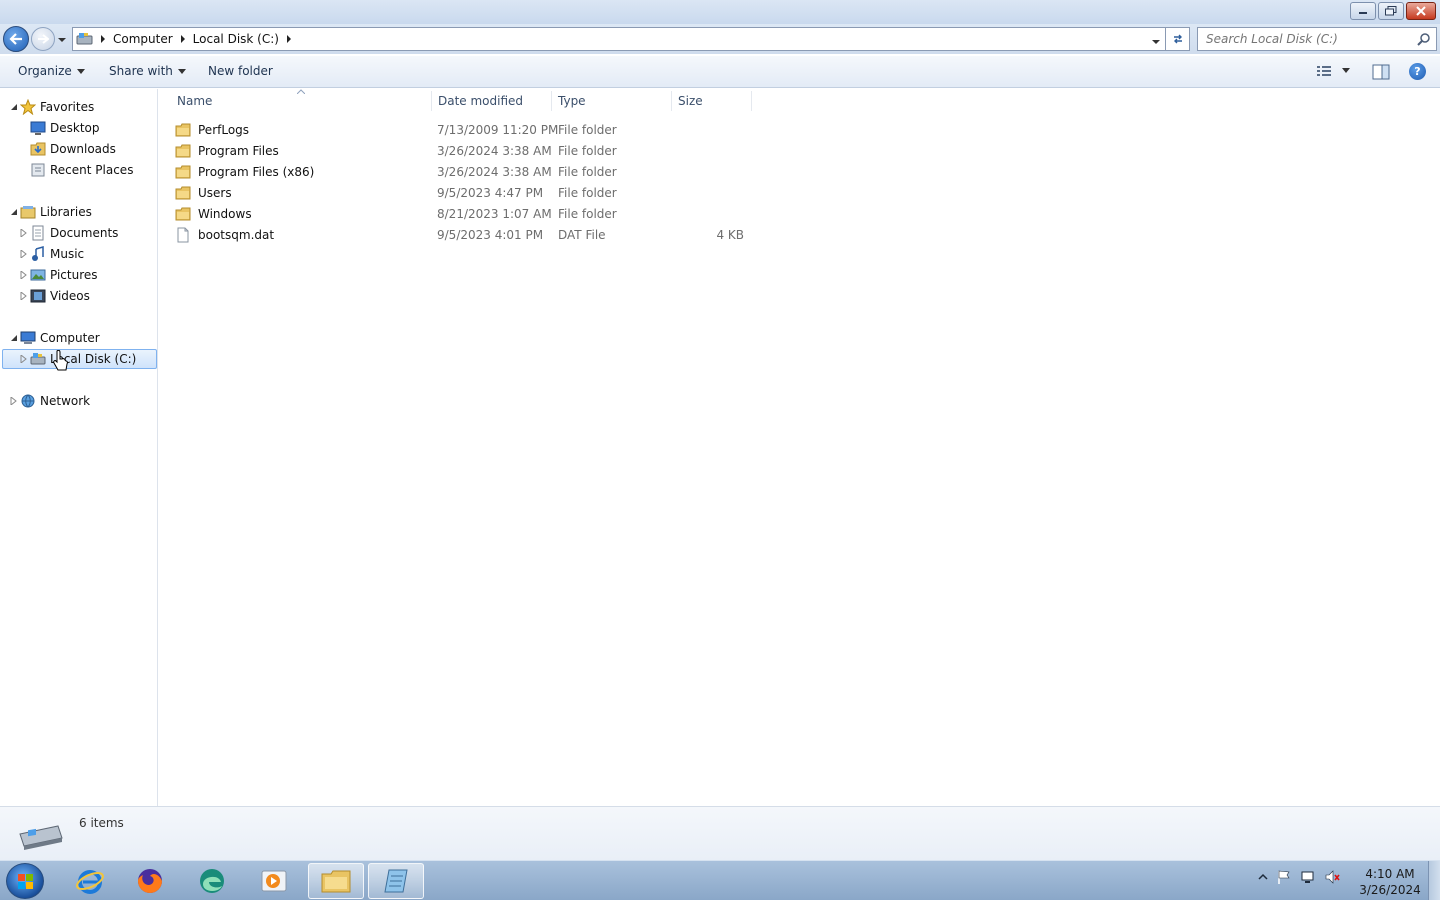 The image size is (1440, 900). I want to click on preview-pane-button, so click(1381, 73).